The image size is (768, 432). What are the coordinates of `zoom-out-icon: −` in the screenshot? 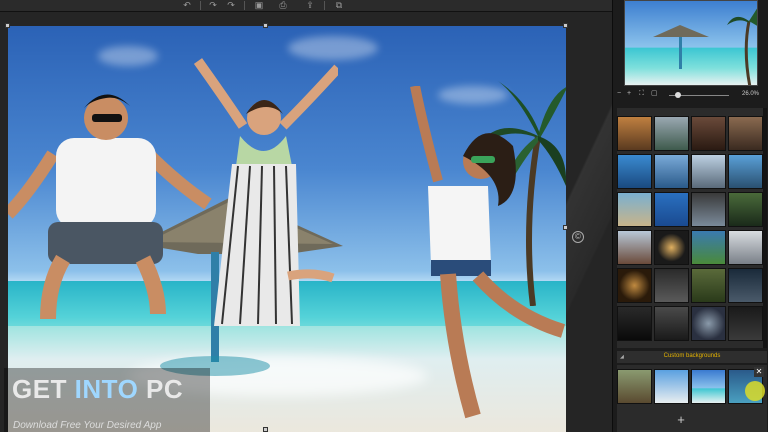 It's located at (621, 94).